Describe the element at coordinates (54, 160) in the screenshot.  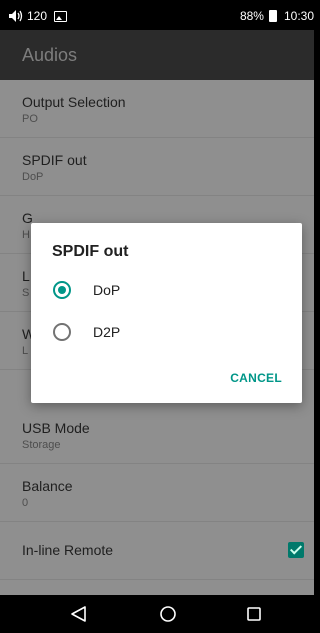
I see `setting-label: SPDIF out` at that location.